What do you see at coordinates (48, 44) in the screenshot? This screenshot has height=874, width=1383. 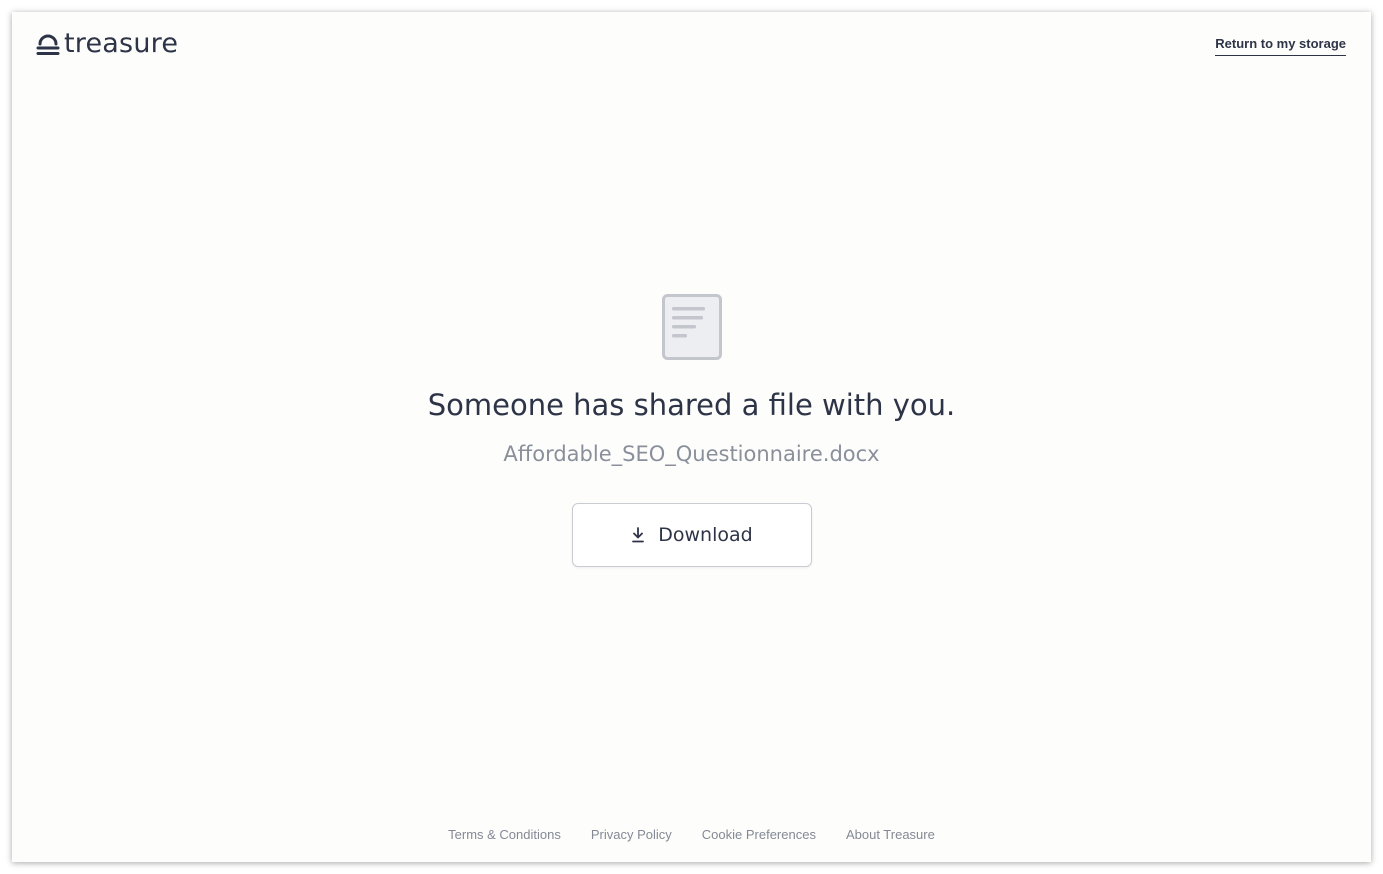 I see `lock-icon` at bounding box center [48, 44].